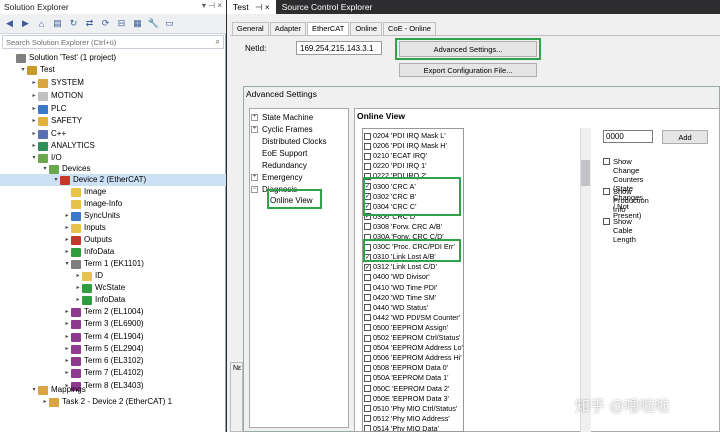 Image resolution: width=720 pixels, height=432 pixels. Describe the element at coordinates (412, 338) in the screenshot. I see `register-list-item: 0502 'EEPROM Ctrl/Status'` at that location.